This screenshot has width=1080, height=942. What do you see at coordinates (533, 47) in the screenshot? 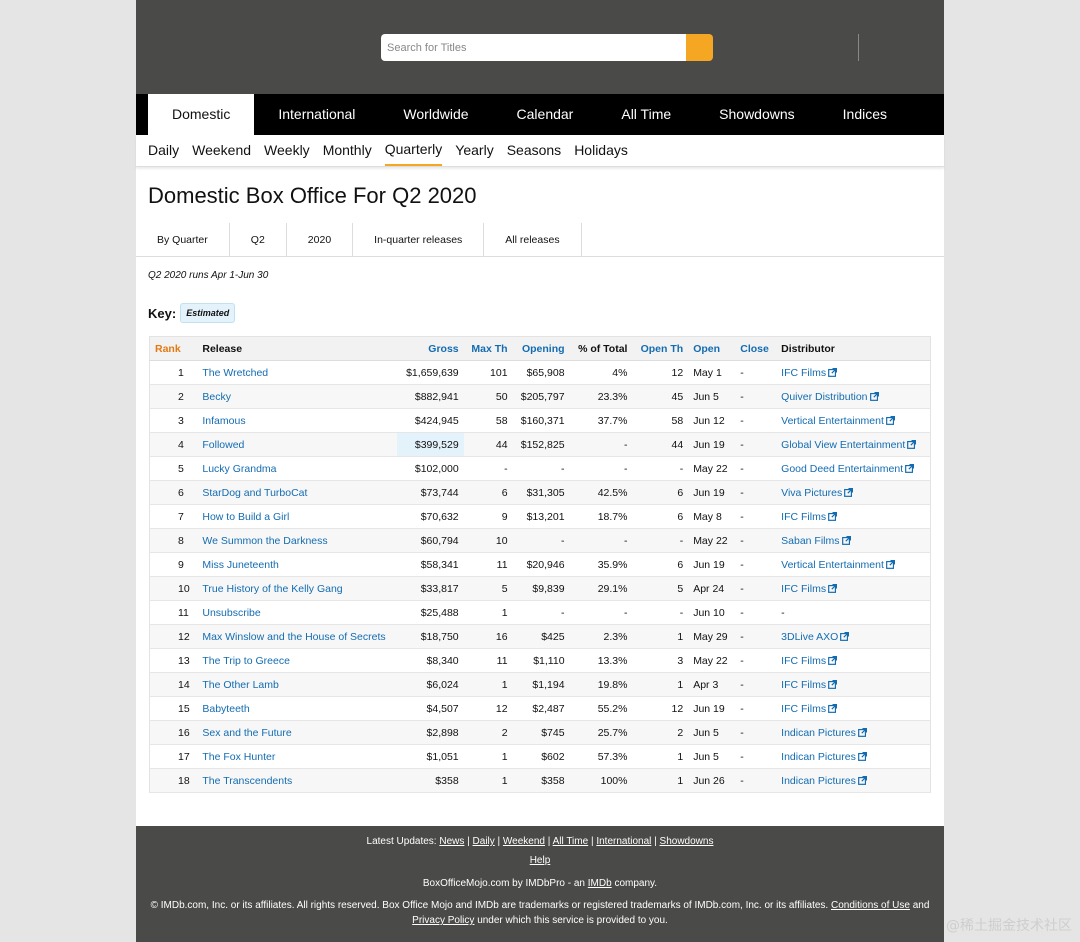
I see `search-input` at bounding box center [533, 47].